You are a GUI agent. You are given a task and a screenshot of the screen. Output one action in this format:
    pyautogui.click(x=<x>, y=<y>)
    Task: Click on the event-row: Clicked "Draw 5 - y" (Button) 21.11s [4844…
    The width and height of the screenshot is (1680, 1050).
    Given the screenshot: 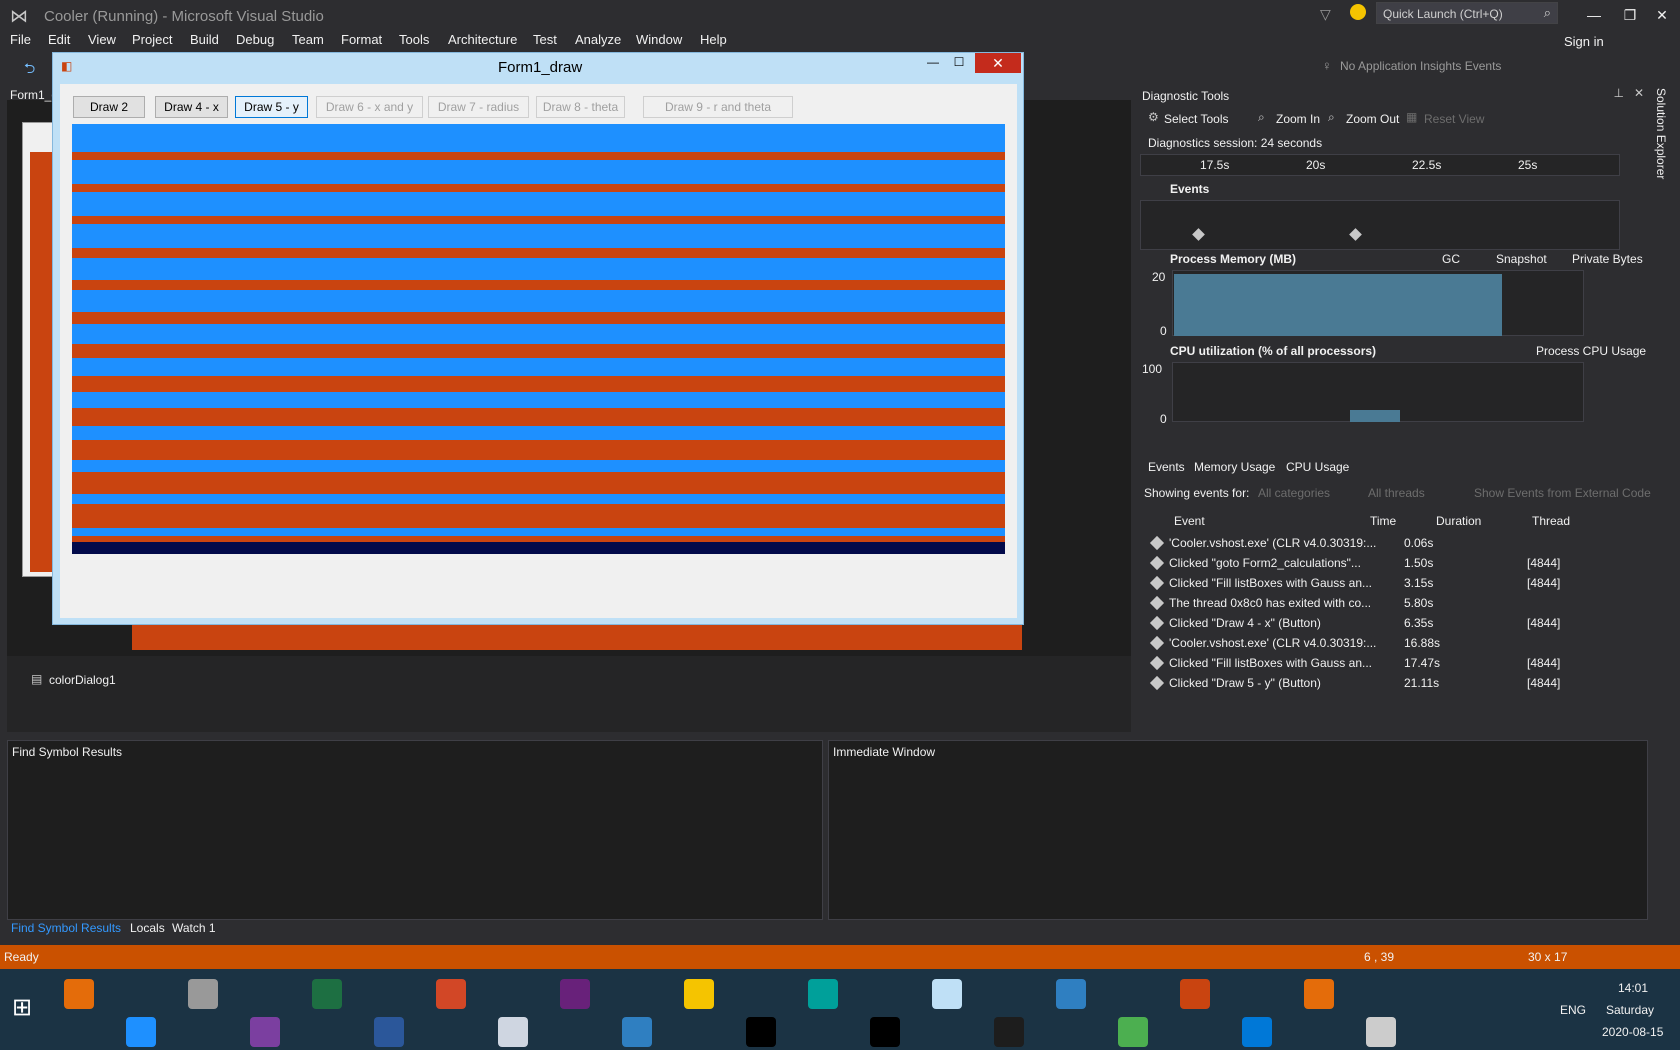 What is the action you would take?
    pyautogui.click(x=1387, y=683)
    